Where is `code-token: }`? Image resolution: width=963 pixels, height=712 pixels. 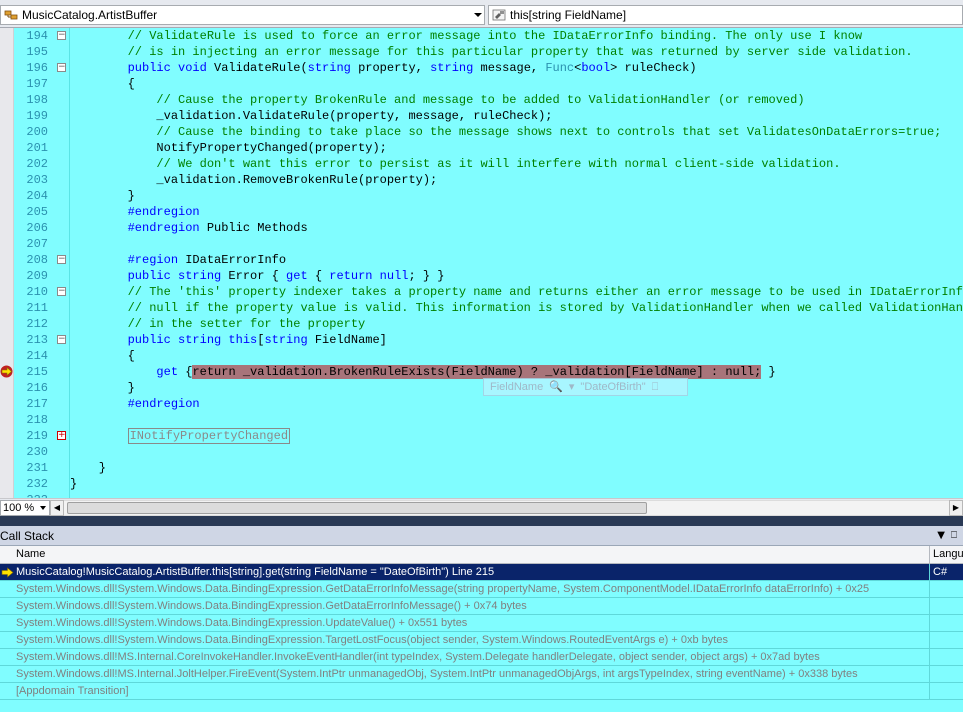
code-token: } is located at coordinates (102, 196).